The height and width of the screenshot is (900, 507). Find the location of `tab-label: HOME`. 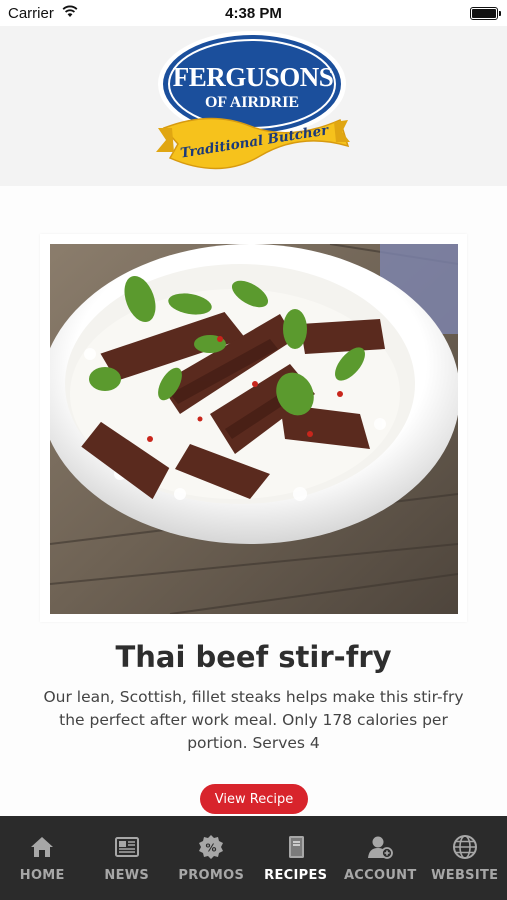

tab-label: HOME is located at coordinates (42, 875).